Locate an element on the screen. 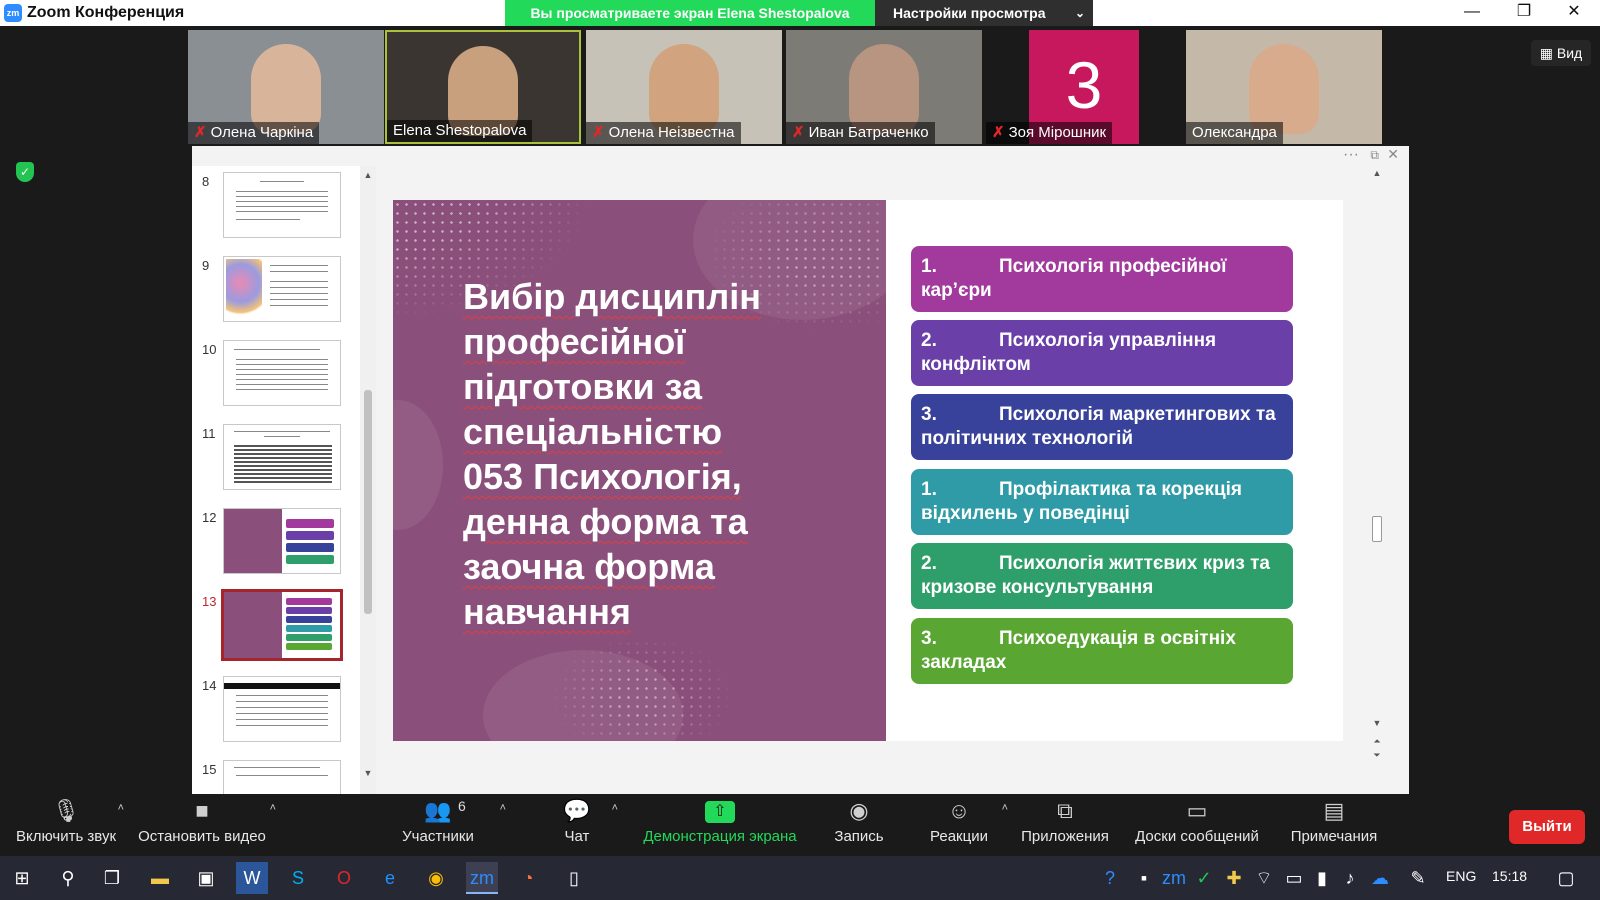 This screenshot has width=1600, height=900. whiteboards-button: ▭ Доски сообщений is located at coordinates (1197, 825).